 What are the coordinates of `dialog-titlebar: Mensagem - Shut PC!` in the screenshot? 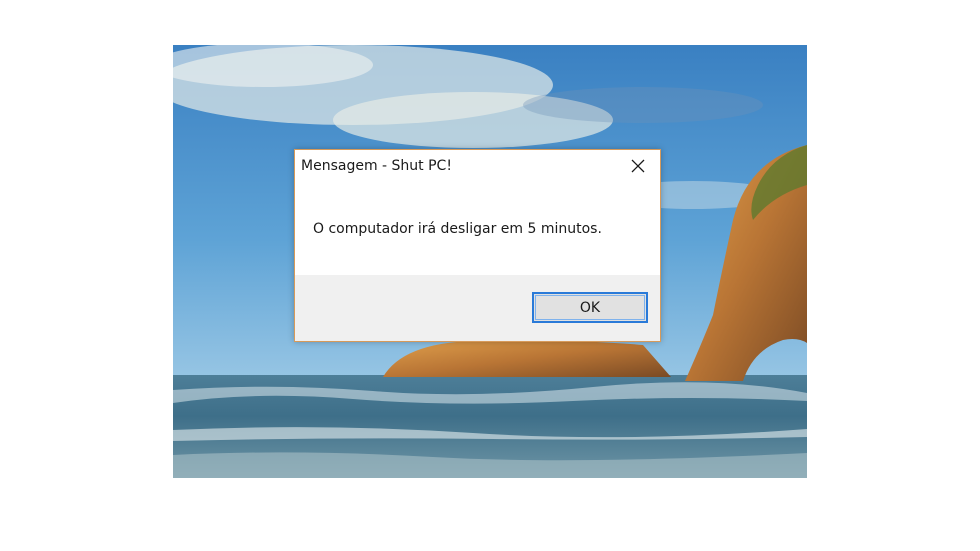 It's located at (477, 166).